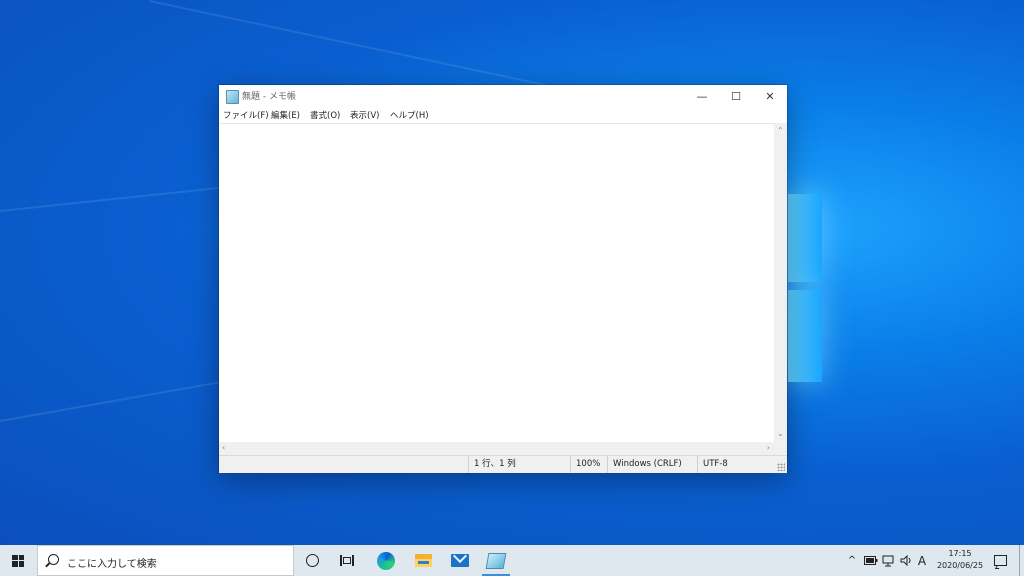 Image resolution: width=1024 pixels, height=576 pixels. I want to click on scroll-right-icon: ›, so click(768, 448).